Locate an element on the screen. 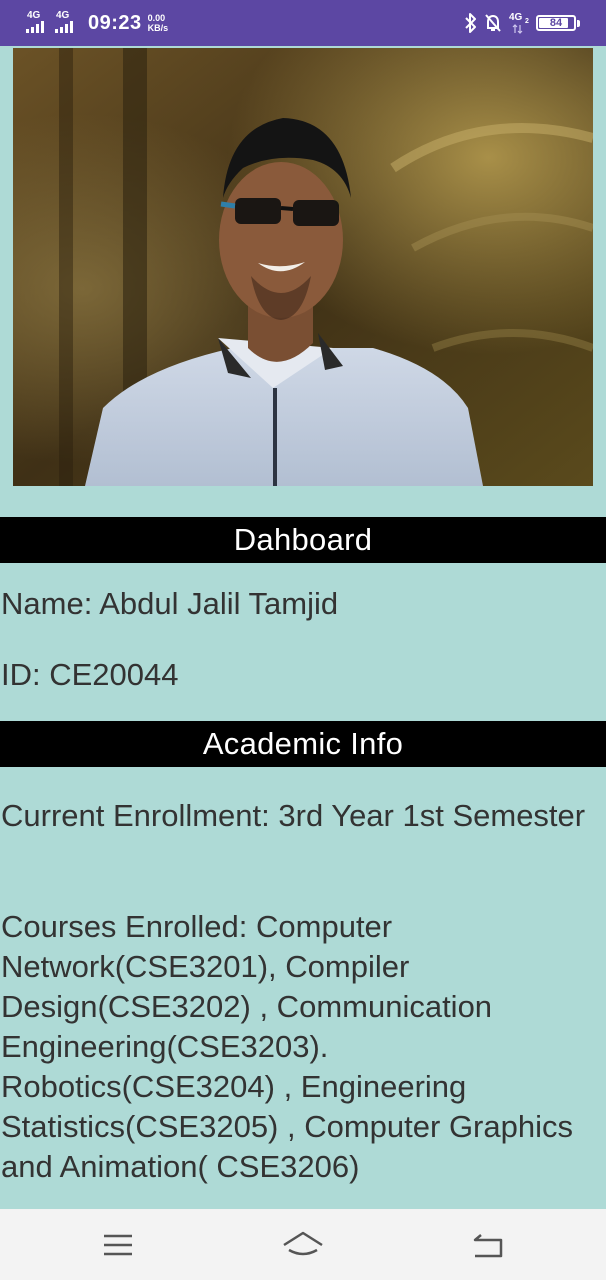  student-name: Name: Abdul Jalil Tamjid is located at coordinates (170, 603).